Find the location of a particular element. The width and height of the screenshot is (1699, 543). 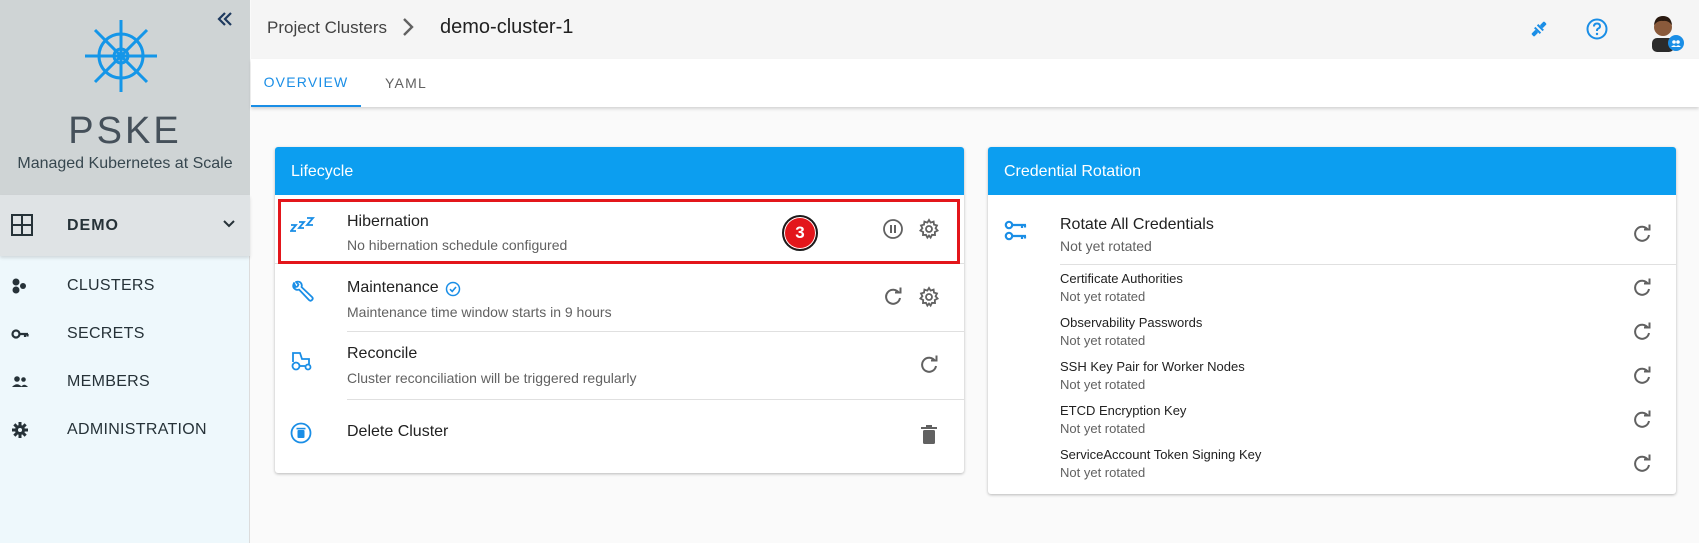

brand-title: PSKE is located at coordinates (125, 131).